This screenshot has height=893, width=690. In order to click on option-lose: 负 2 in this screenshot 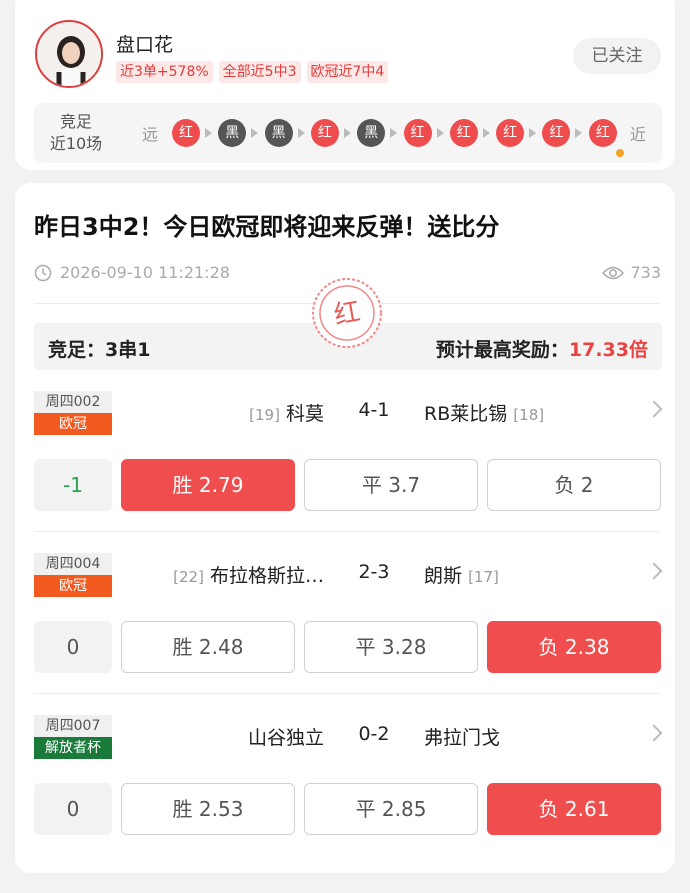, I will do `click(574, 485)`.